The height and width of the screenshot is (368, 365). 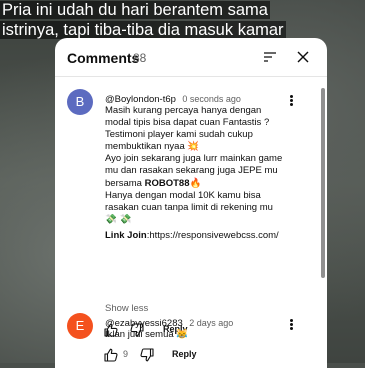 What do you see at coordinates (198, 335) in the screenshot?
I see `comment-text: Iklan judi semua 😹` at bounding box center [198, 335].